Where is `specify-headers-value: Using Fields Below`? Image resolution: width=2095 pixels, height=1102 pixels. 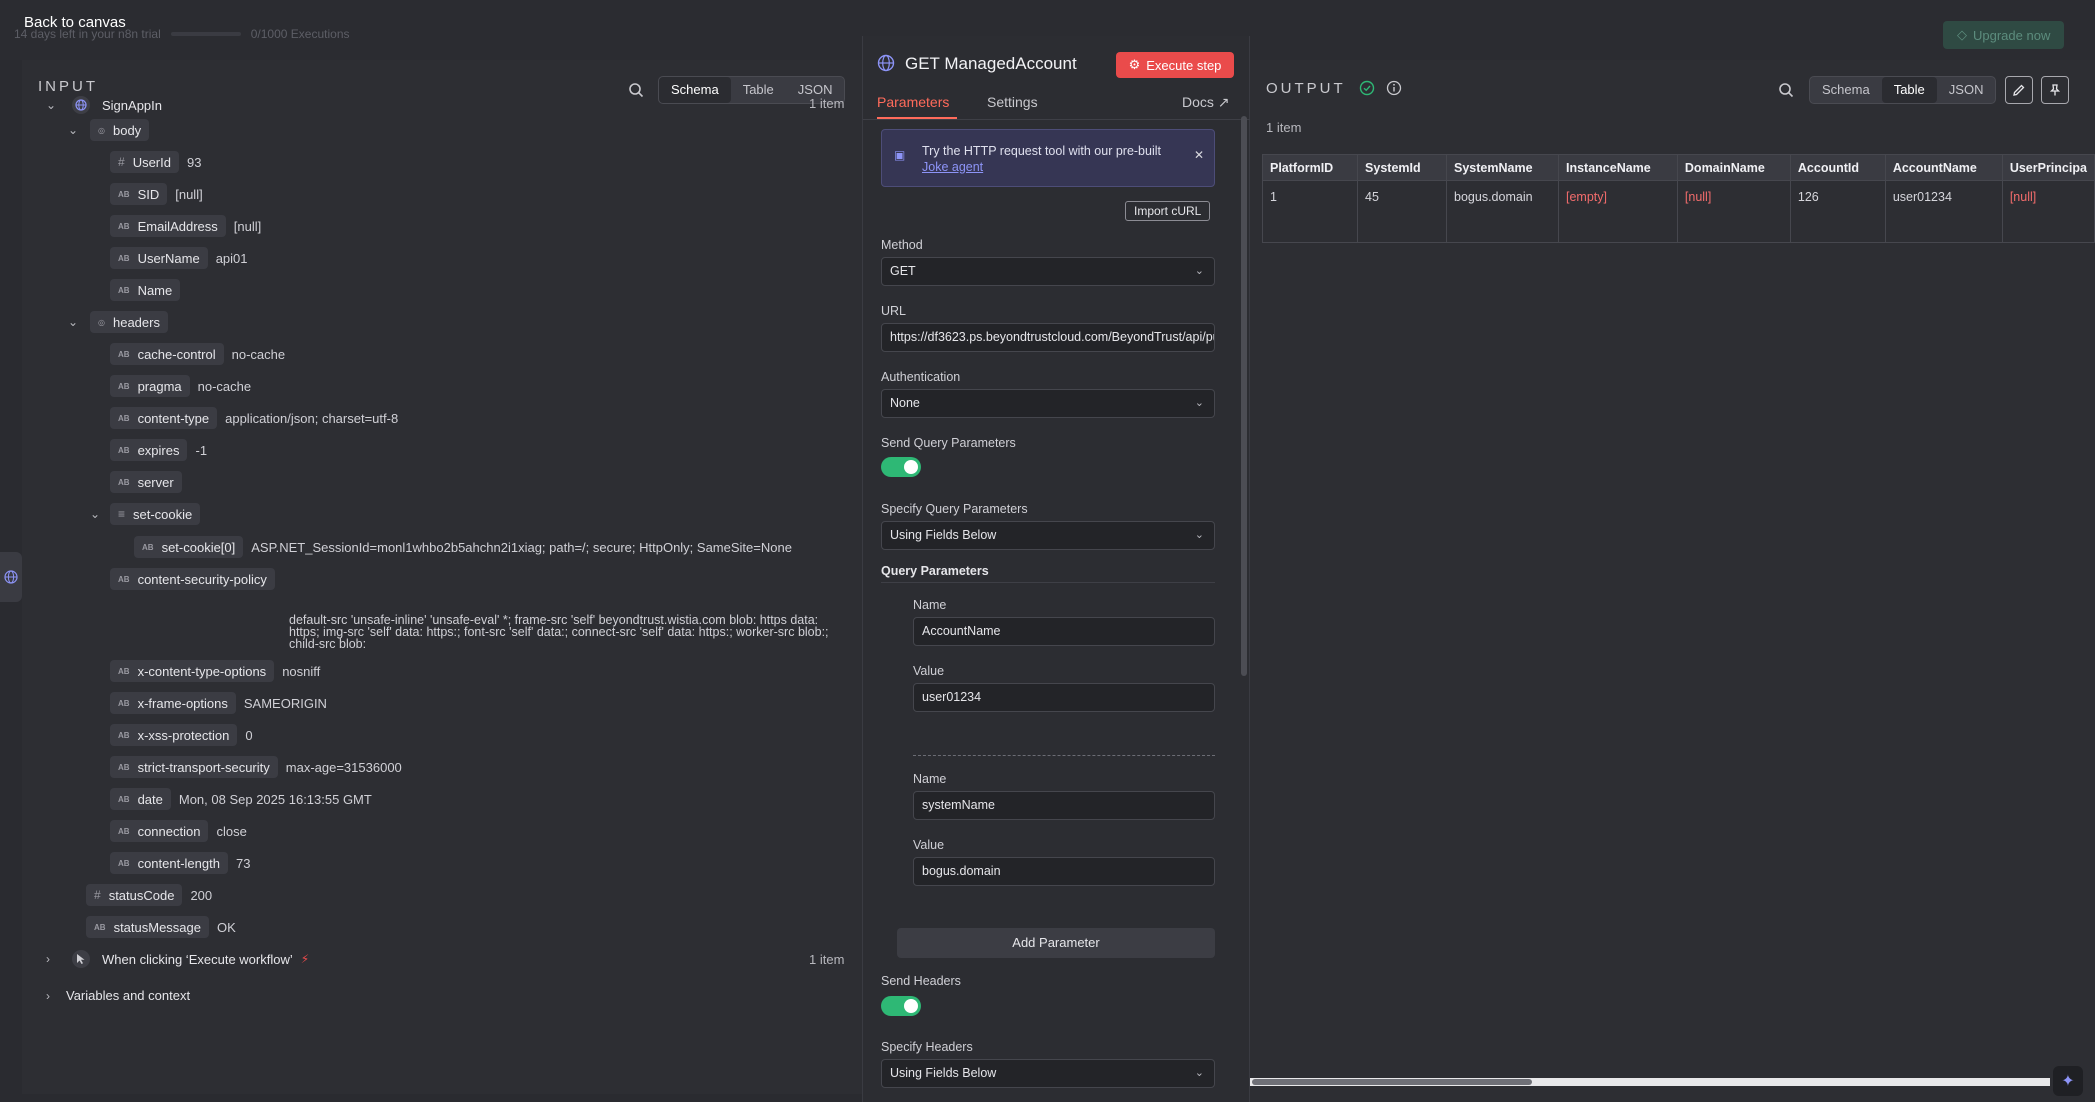
specify-headers-value: Using Fields Below is located at coordinates (943, 1073).